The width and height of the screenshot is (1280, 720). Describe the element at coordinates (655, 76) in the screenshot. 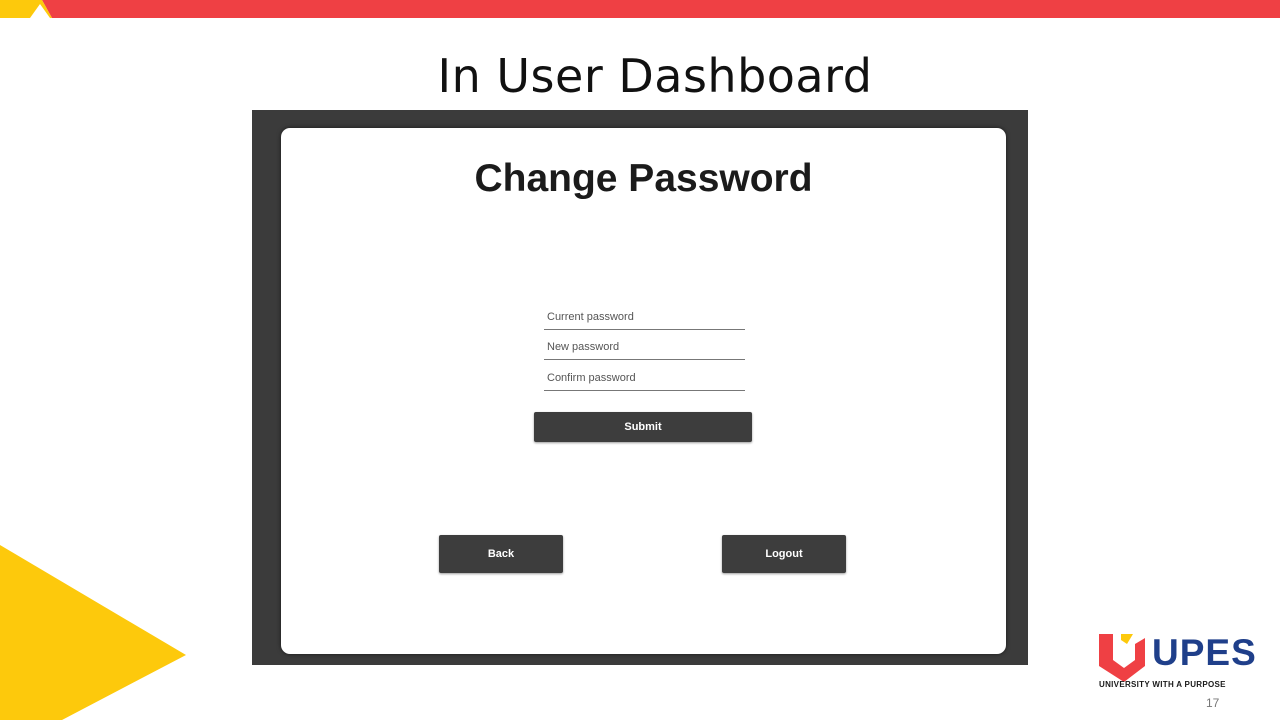

I see `slide-title: In User Dashboard` at that location.